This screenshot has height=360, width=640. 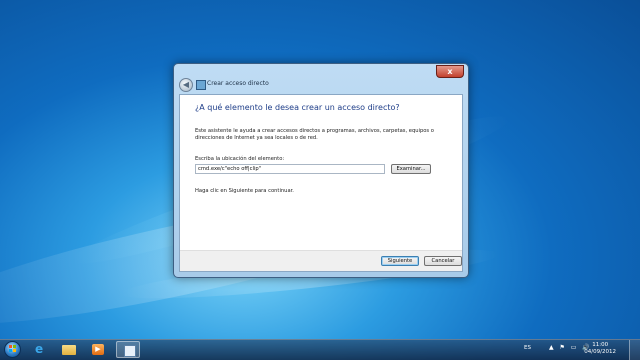 What do you see at coordinates (450, 71) in the screenshot?
I see `close-button: x` at bounding box center [450, 71].